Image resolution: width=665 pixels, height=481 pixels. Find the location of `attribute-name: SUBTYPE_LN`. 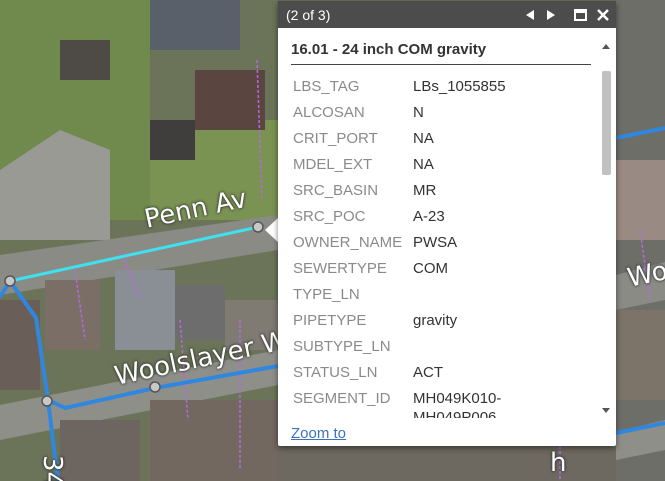

attribute-name: SUBTYPE_LN is located at coordinates (342, 346).